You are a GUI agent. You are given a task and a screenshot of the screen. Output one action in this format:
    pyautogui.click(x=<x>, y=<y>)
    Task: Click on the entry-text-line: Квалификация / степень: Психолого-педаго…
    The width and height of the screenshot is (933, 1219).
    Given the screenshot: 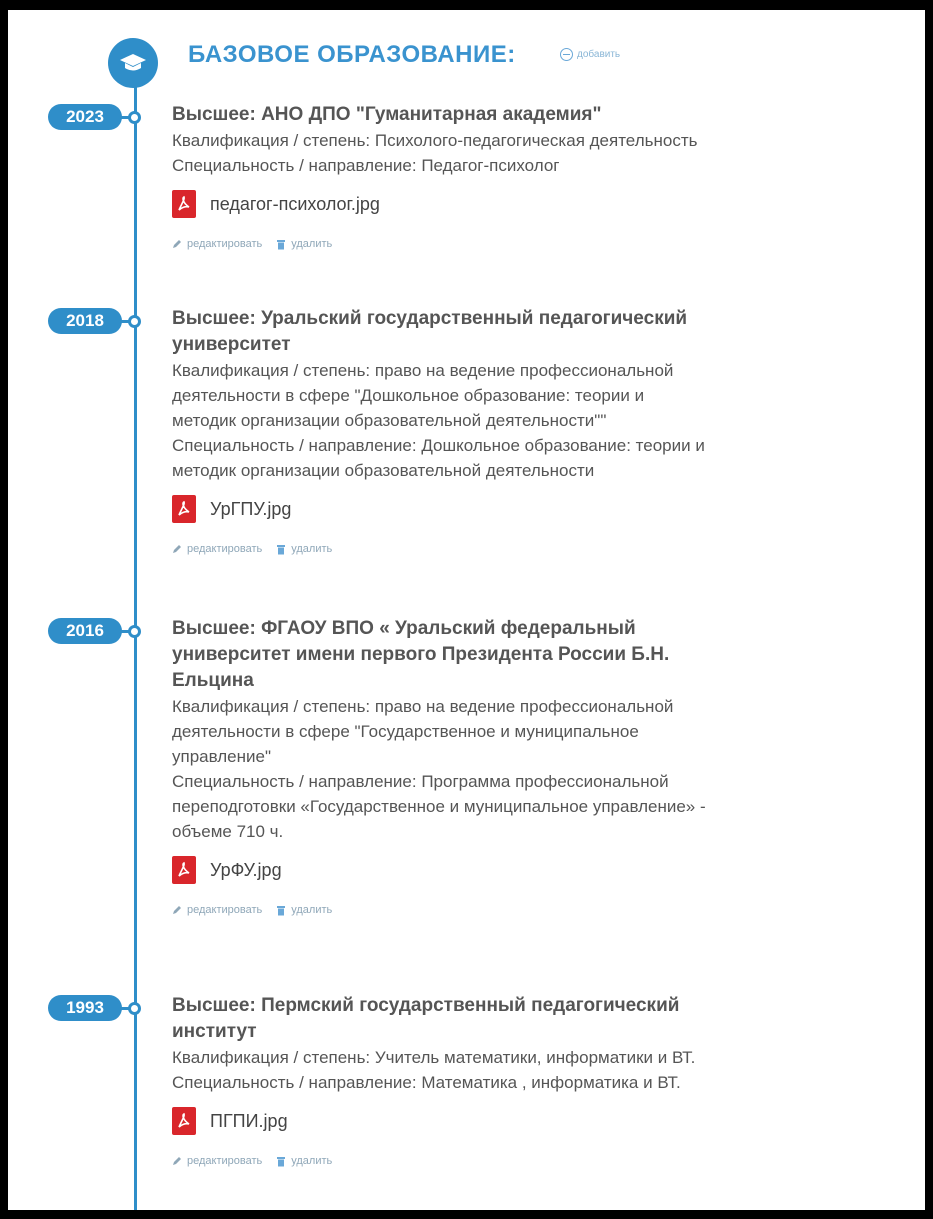 What is the action you would take?
    pyautogui.click(x=435, y=140)
    